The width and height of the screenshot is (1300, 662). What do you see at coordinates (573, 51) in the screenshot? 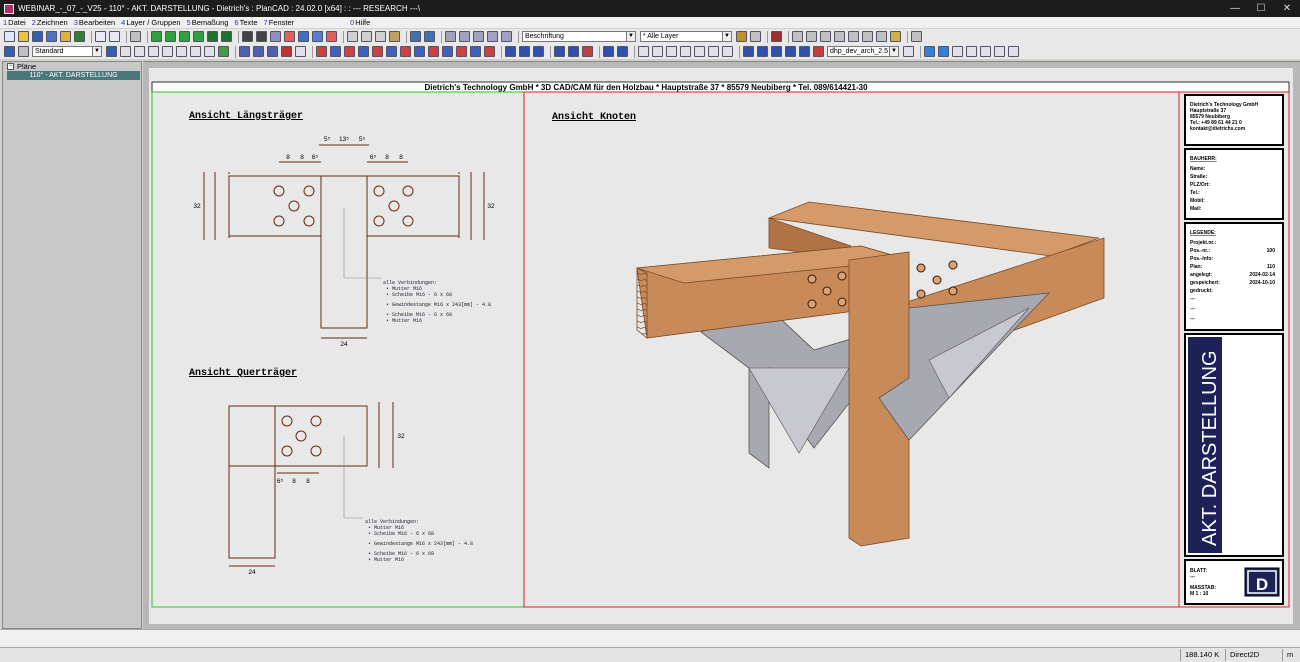
I see `edit-5-icon` at bounding box center [573, 51].